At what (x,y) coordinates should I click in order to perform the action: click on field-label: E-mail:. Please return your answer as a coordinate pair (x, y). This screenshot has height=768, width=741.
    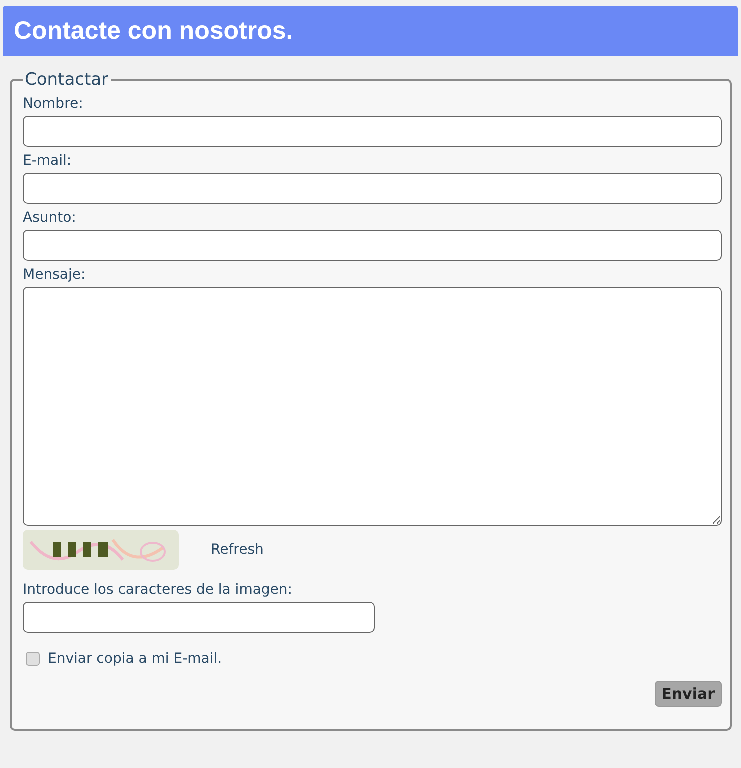
    Looking at the image, I should click on (48, 161).